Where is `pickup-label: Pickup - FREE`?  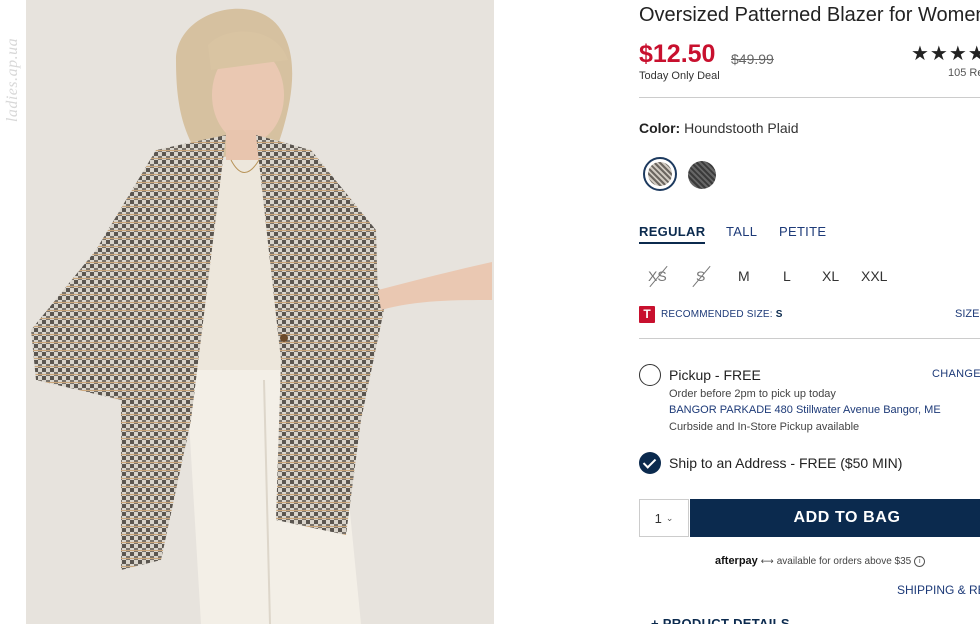 pickup-label: Pickup - FREE is located at coordinates (715, 375).